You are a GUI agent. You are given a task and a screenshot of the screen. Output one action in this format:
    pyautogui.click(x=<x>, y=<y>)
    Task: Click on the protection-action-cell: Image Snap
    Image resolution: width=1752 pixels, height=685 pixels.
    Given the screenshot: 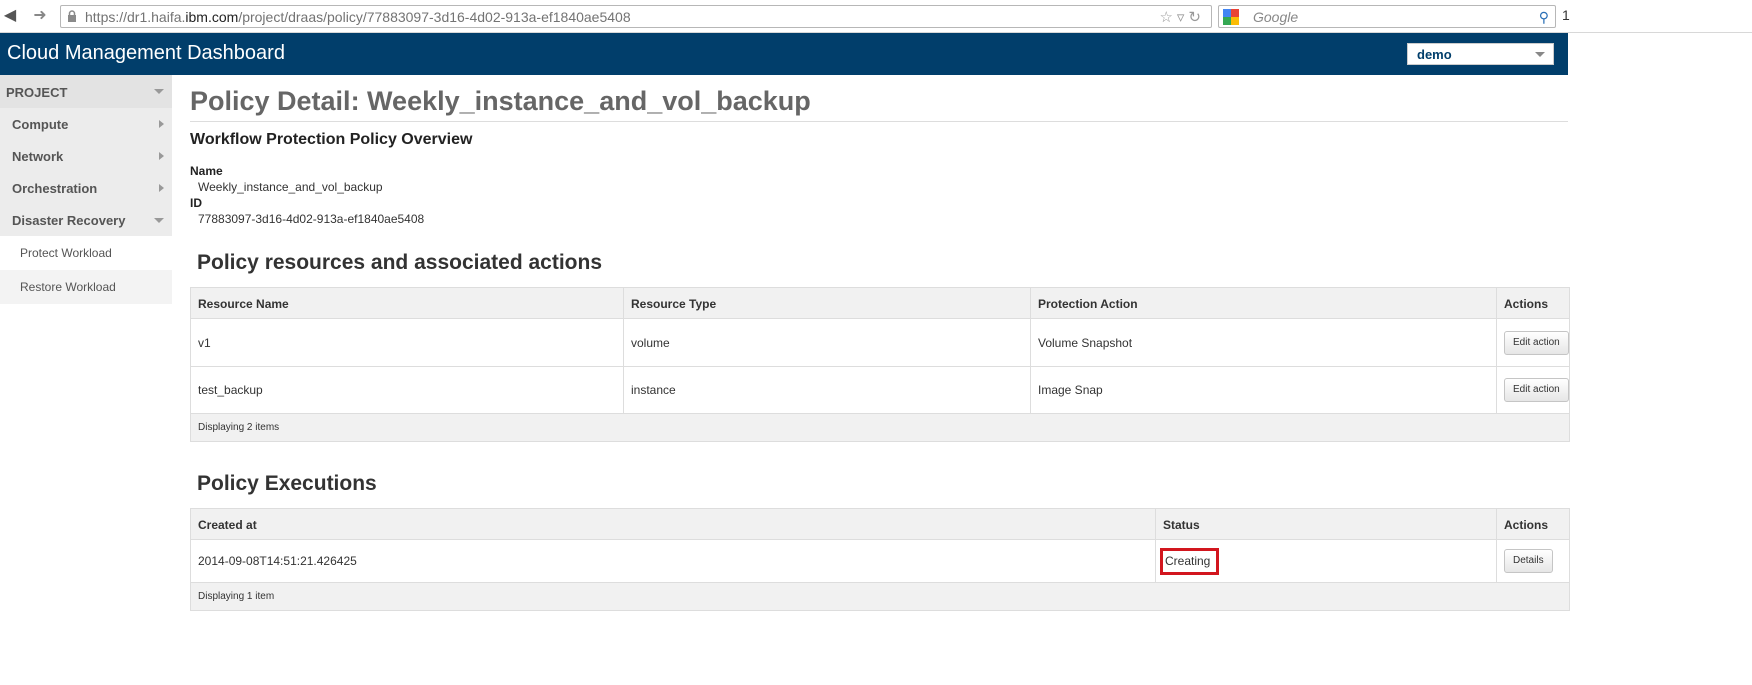 What is the action you would take?
    pyautogui.click(x=1263, y=390)
    